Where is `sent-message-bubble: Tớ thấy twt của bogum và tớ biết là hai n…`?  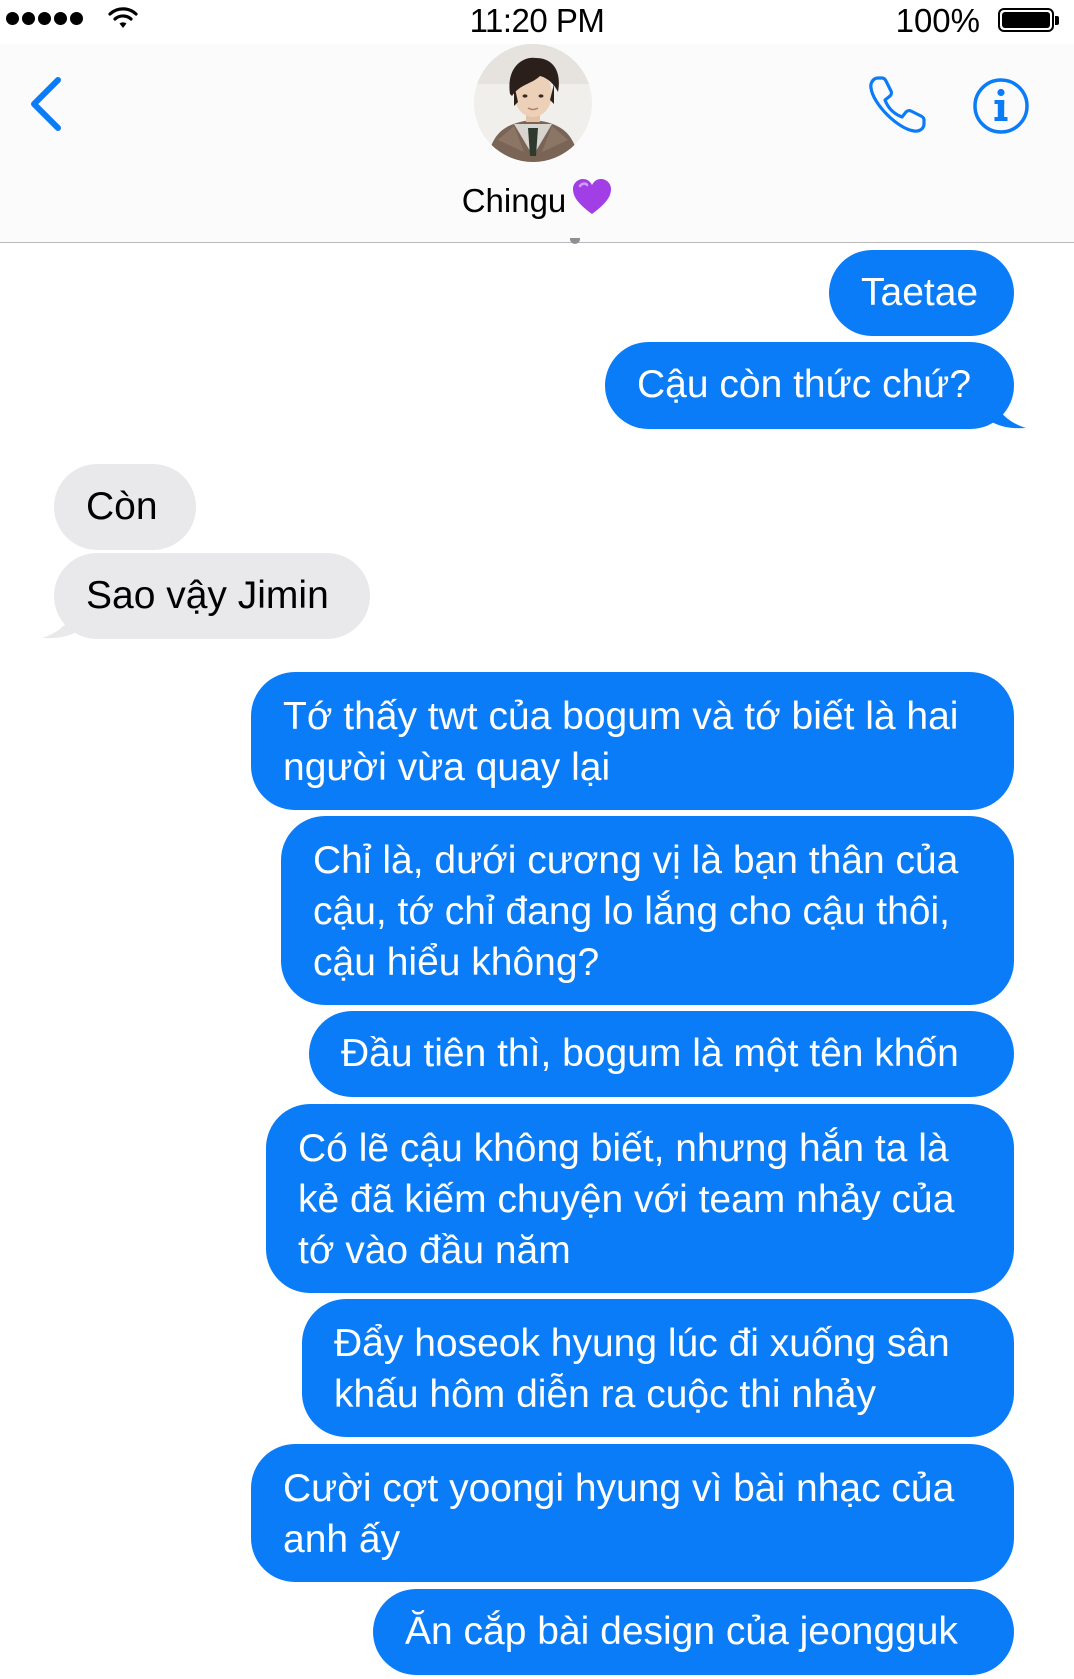 sent-message-bubble: Tớ thấy twt của bogum và tớ biết là hai n… is located at coordinates (632, 741).